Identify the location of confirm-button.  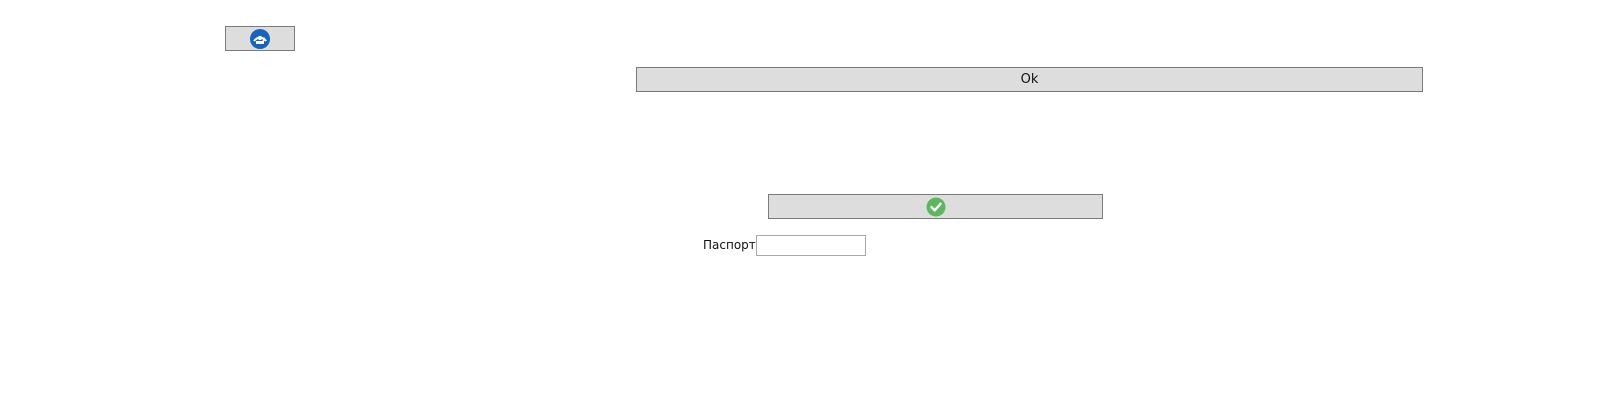
(935, 206).